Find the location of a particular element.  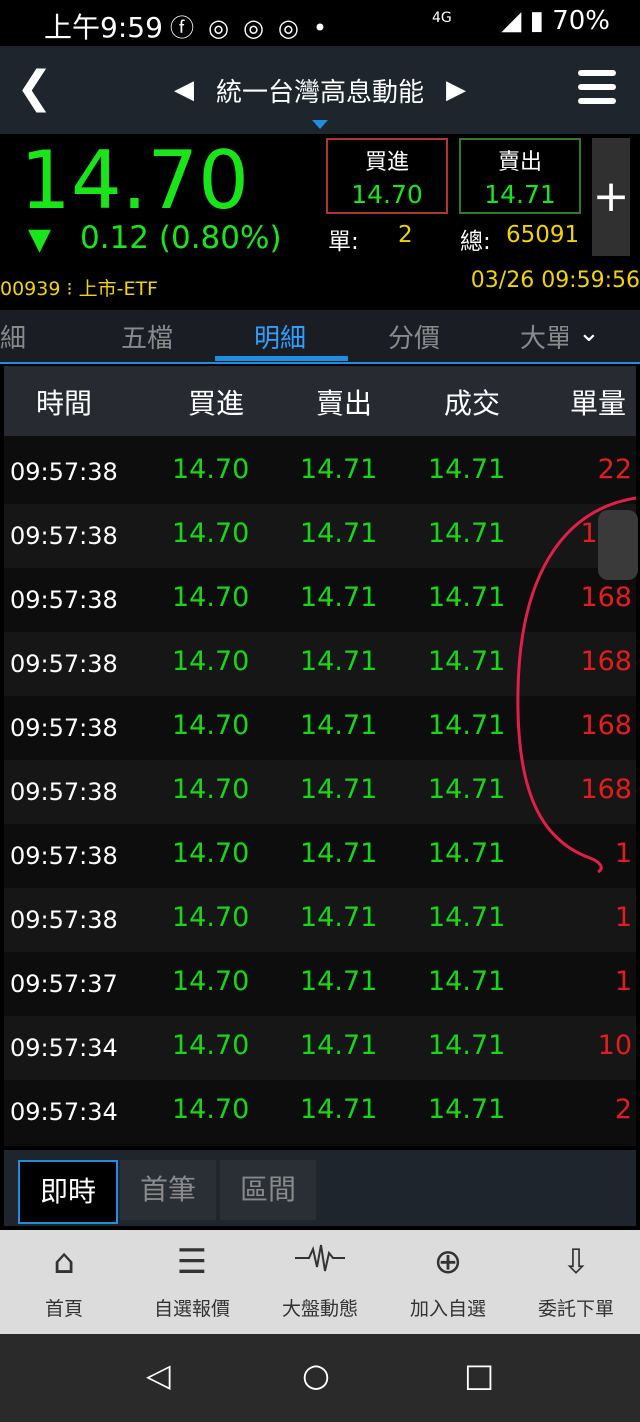

down-arrow-icon: ▼ is located at coordinates (40, 239).